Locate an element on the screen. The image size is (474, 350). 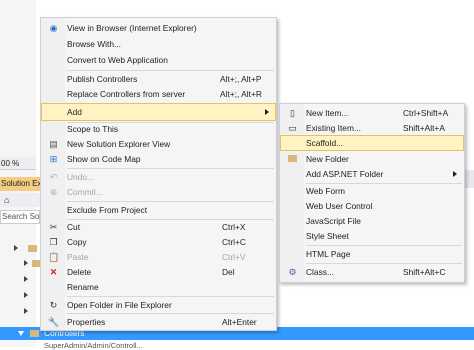
submenu-item-new-folder: New Folder is located at coordinates (372, 159).